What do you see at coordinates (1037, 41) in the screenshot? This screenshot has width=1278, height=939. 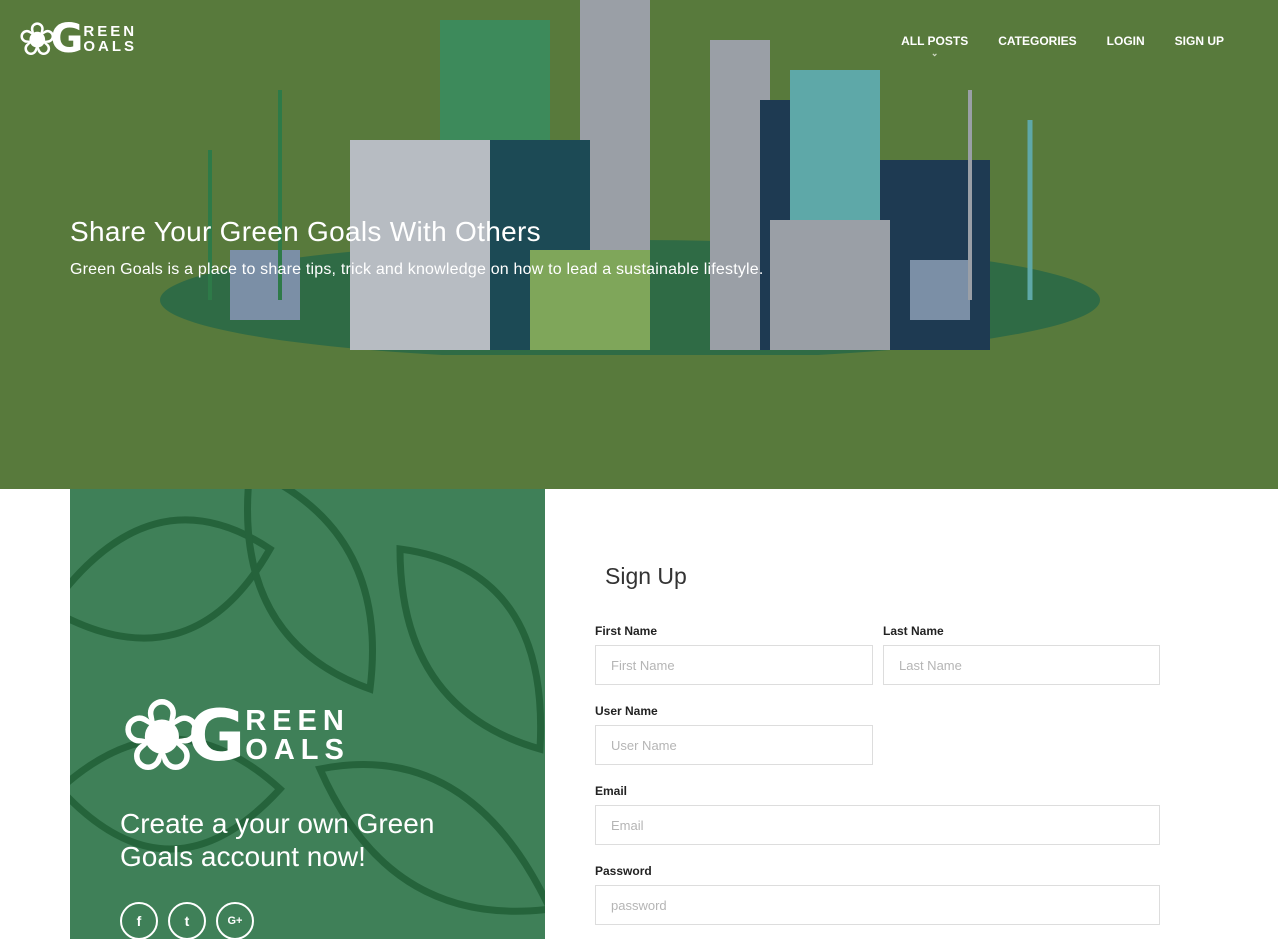 I see `nav-categories: CATEGORIES` at bounding box center [1037, 41].